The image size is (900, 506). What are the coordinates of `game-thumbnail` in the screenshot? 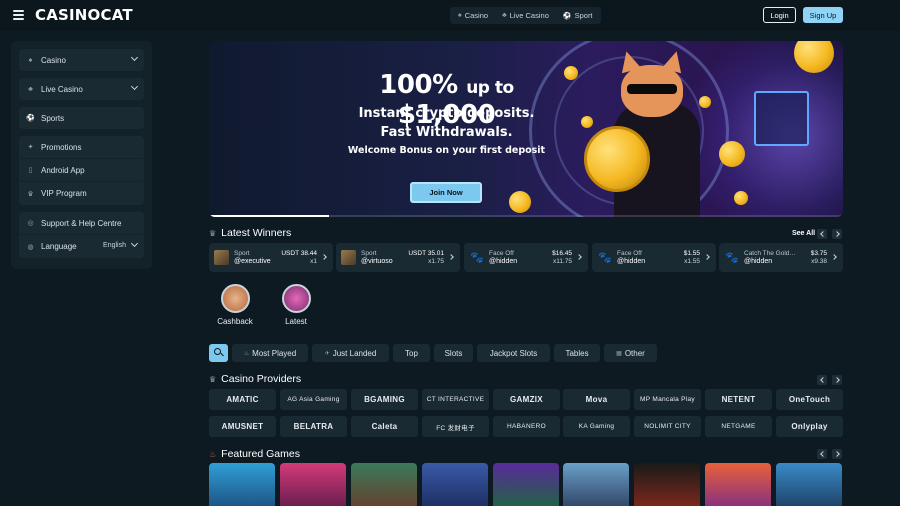 It's located at (221, 257).